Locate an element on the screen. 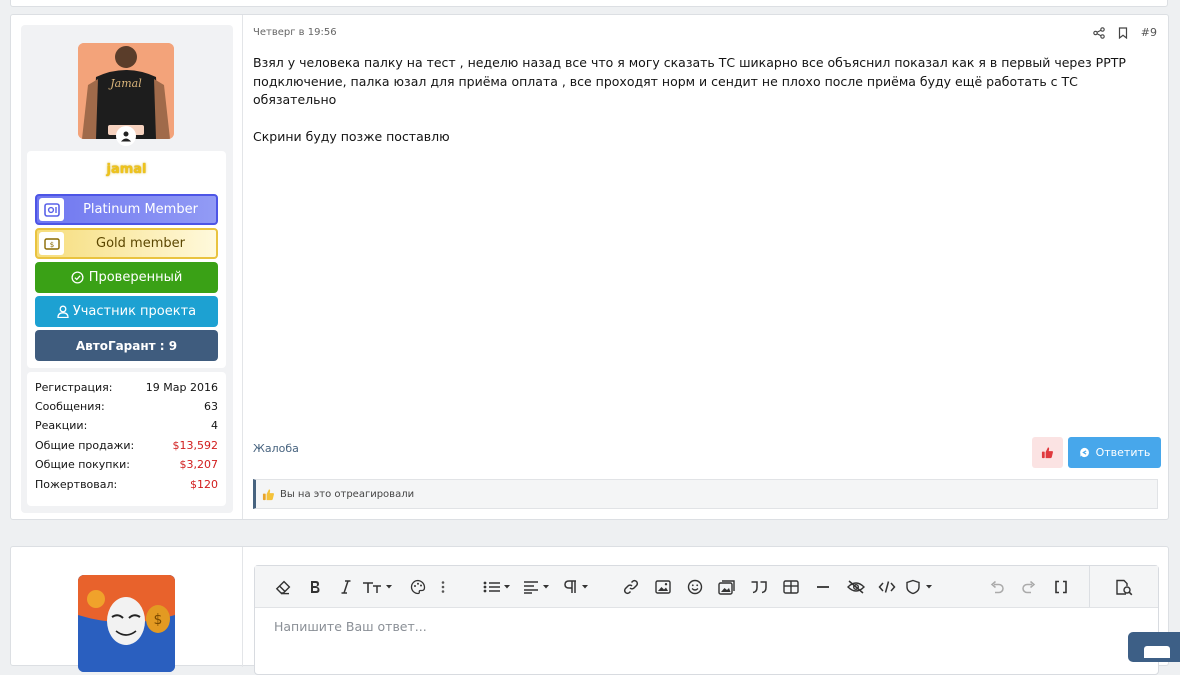  stat-value: $3,207 is located at coordinates (199, 464).